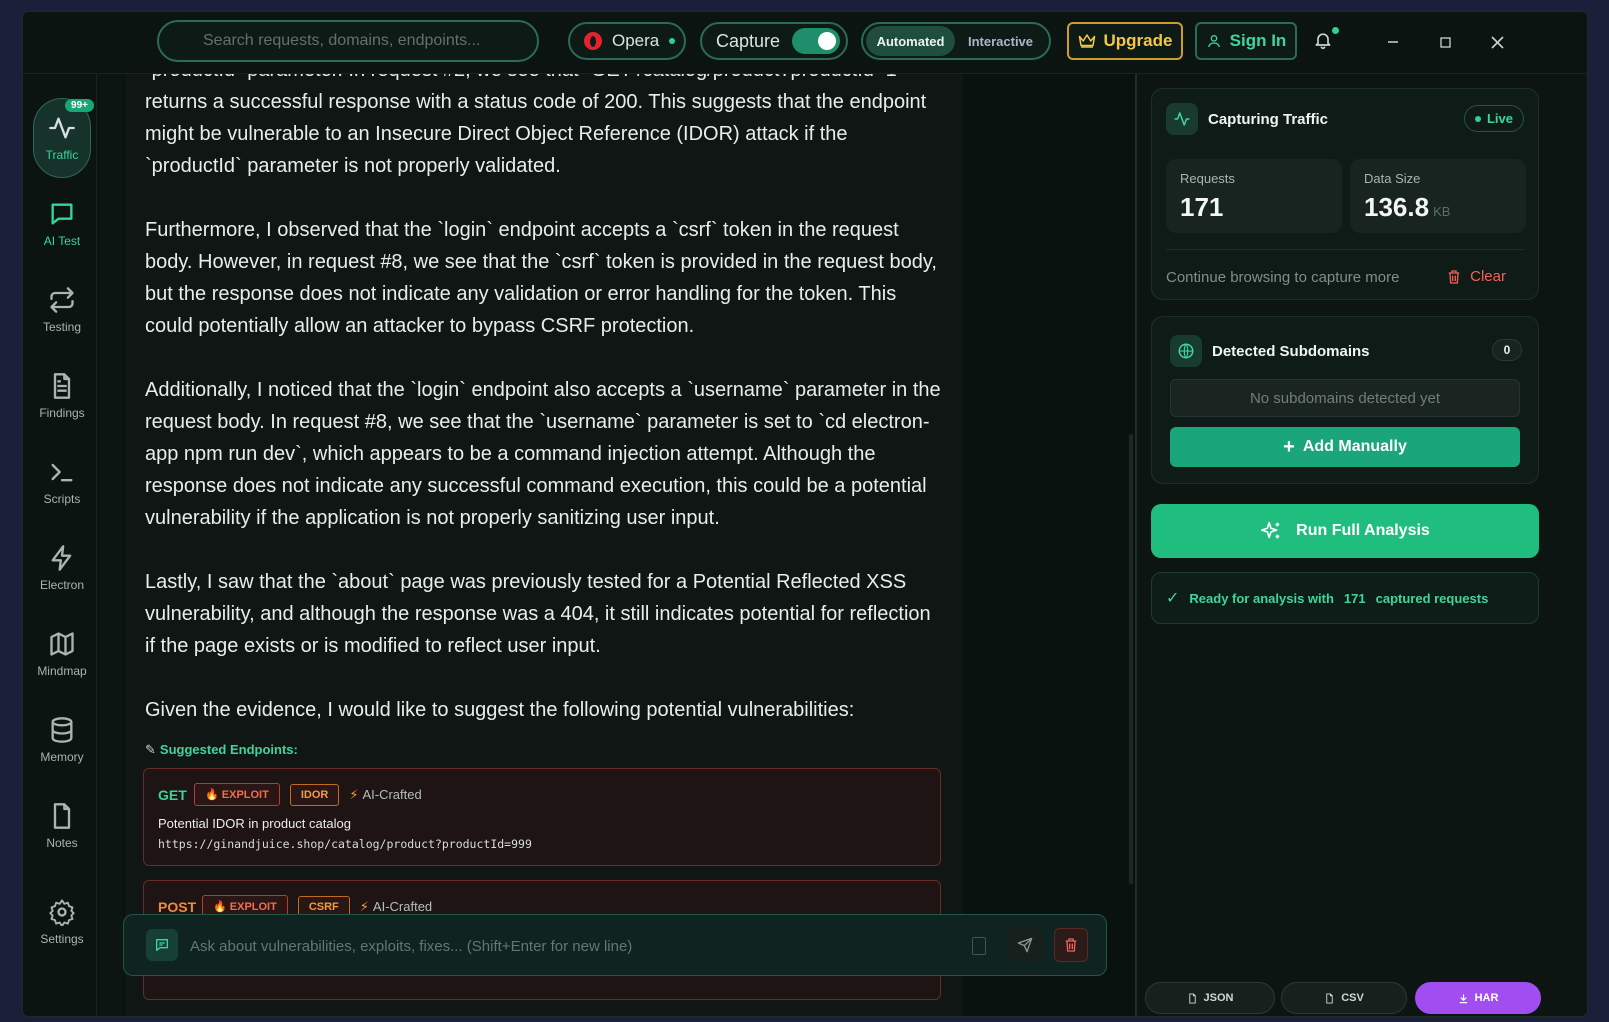 The image size is (1609, 1022). Describe the element at coordinates (1000, 41) in the screenshot. I see `mode-interactive-button: Interactive` at that location.